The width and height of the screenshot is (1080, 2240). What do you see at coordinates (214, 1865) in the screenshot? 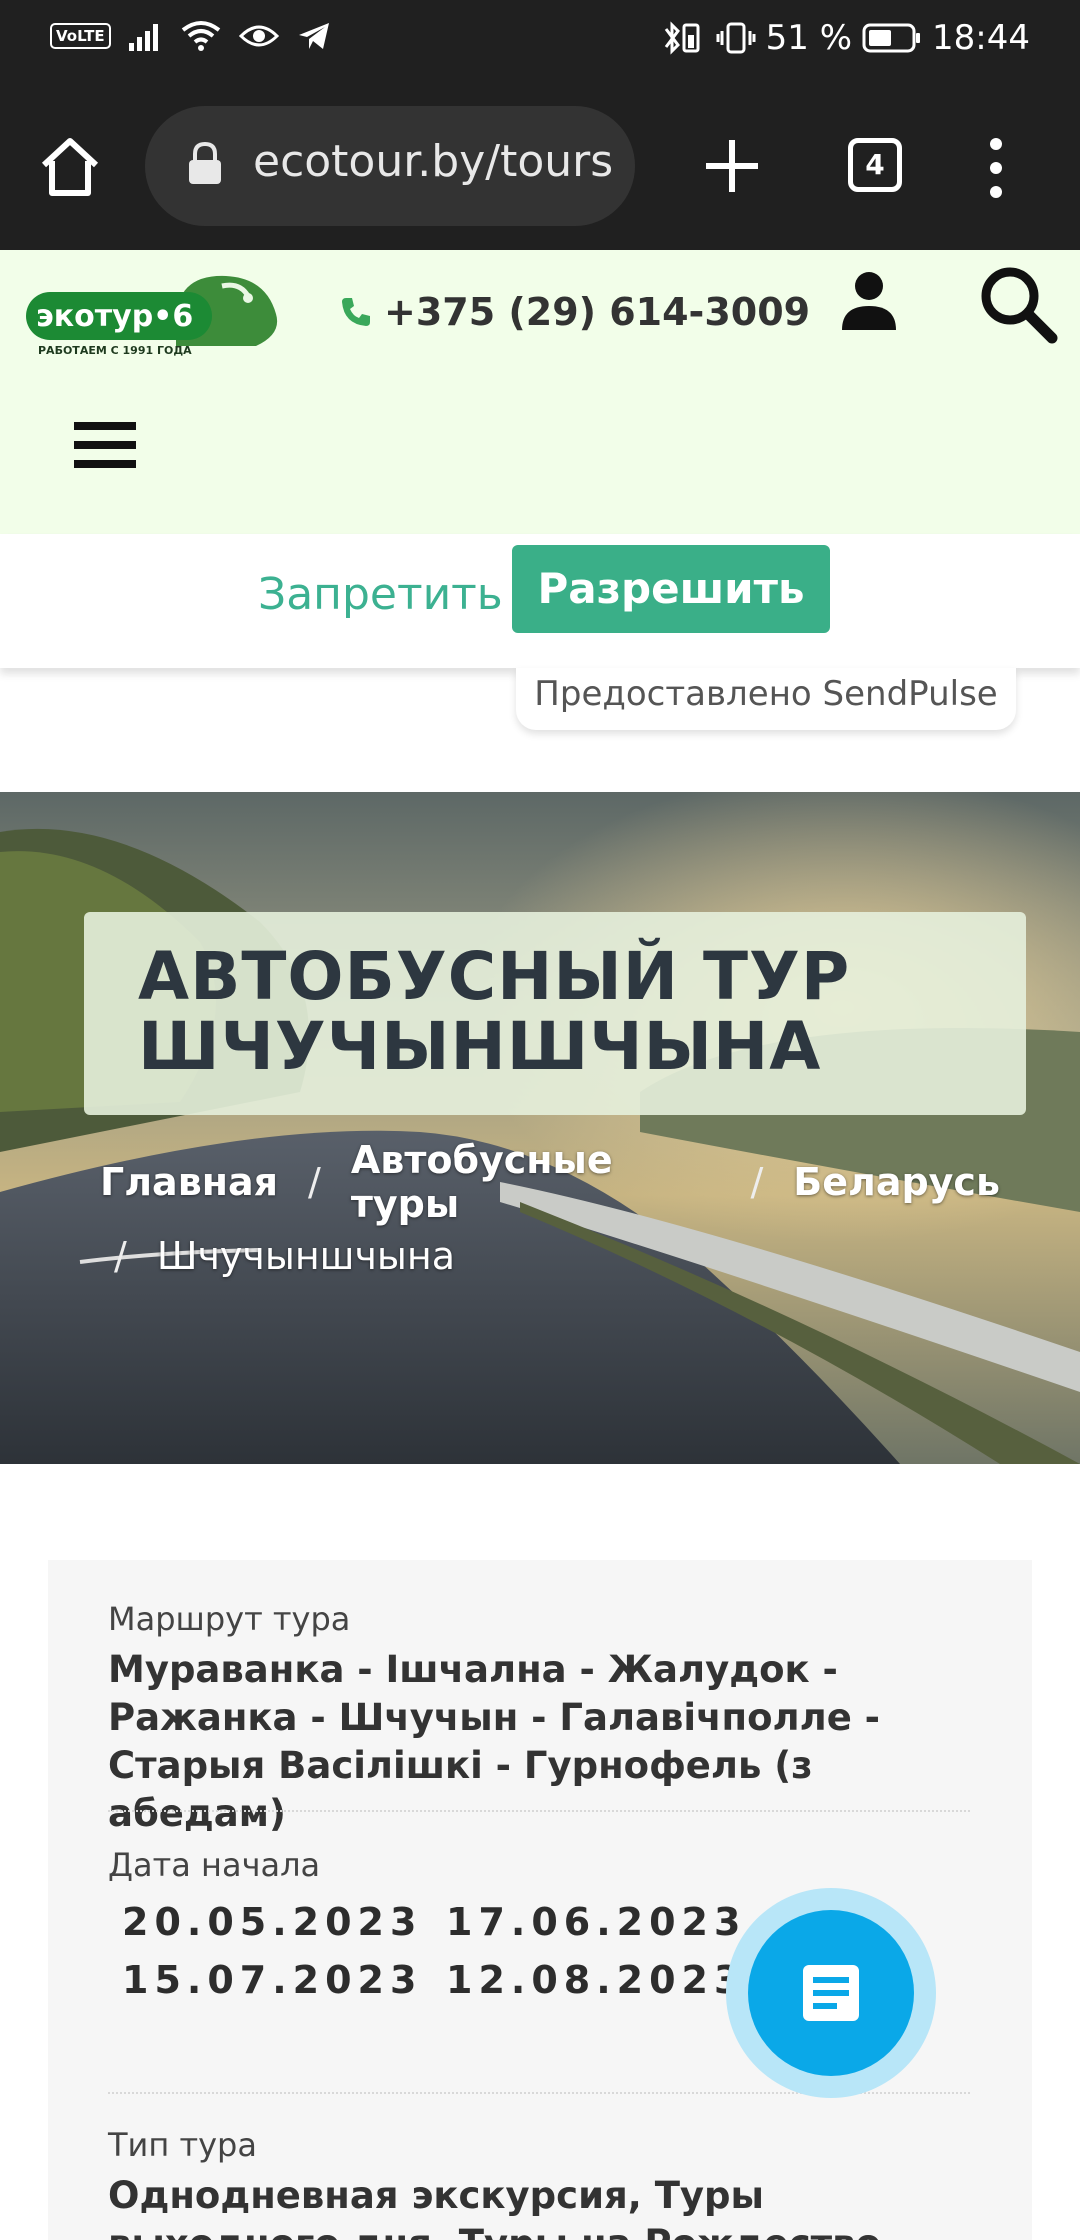
I see `start-date-label: Дата начала` at bounding box center [214, 1865].